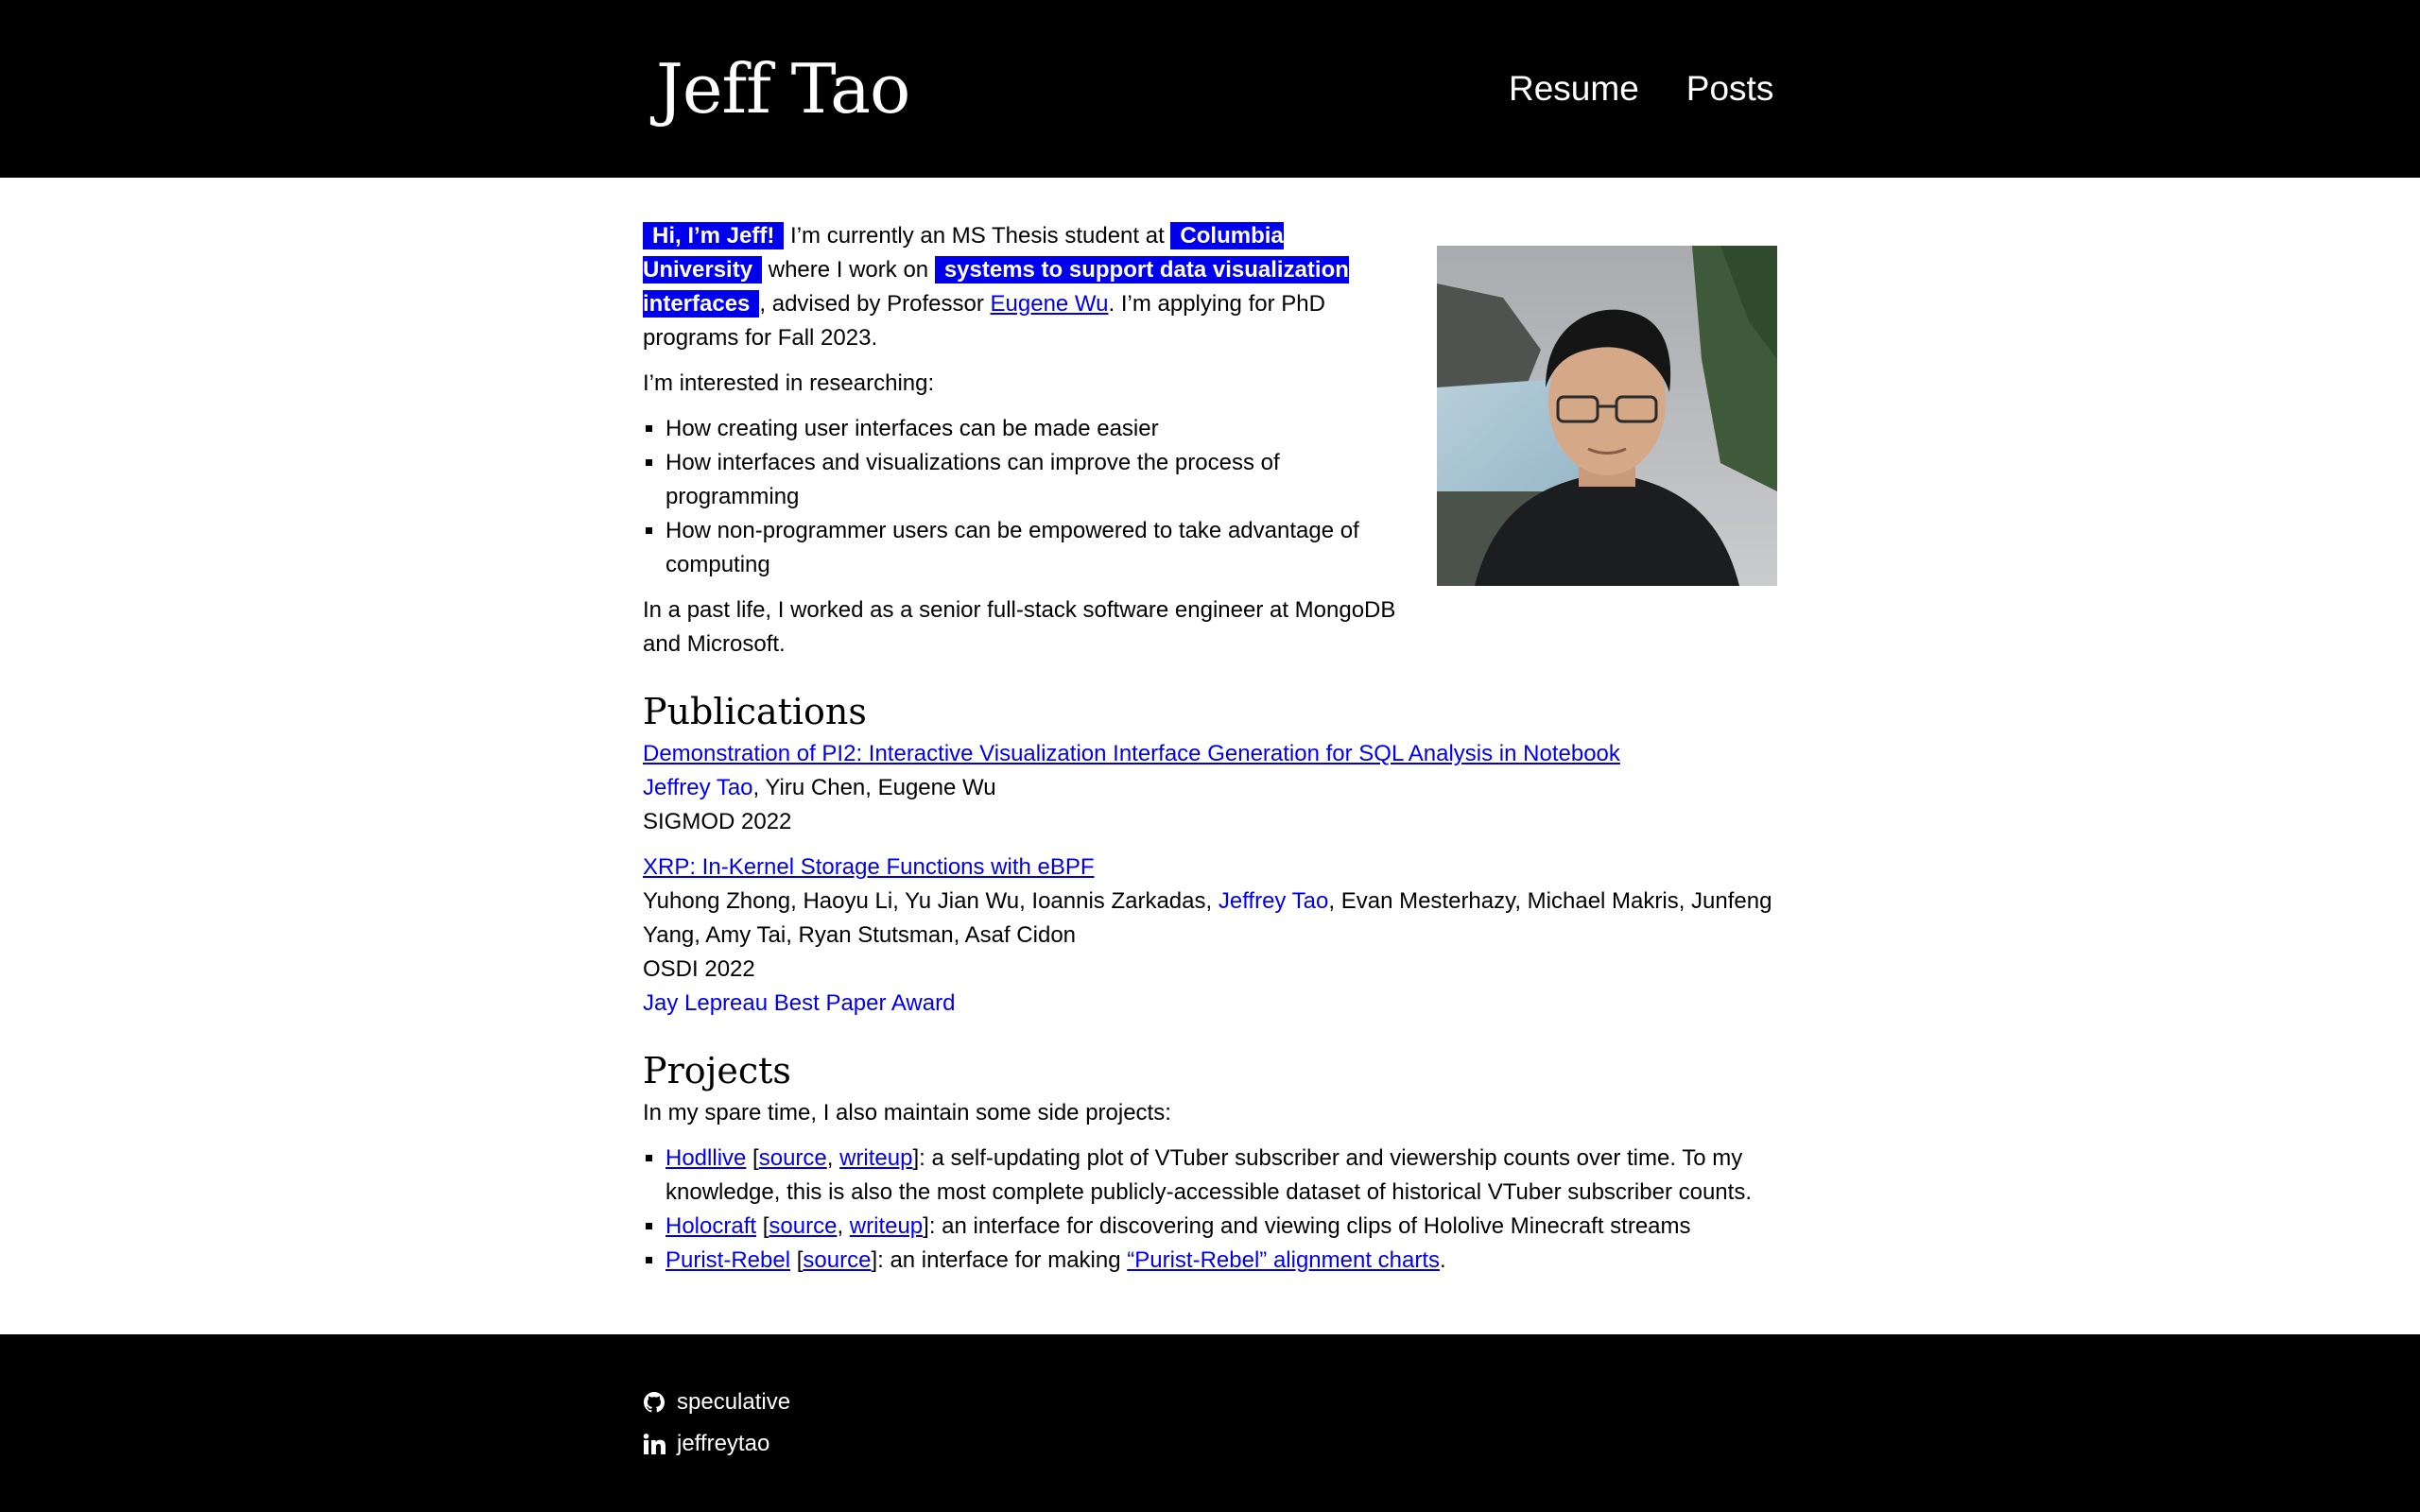  Describe the element at coordinates (789, 383) in the screenshot. I see `interests-intro: I’m interested in researching:` at that location.